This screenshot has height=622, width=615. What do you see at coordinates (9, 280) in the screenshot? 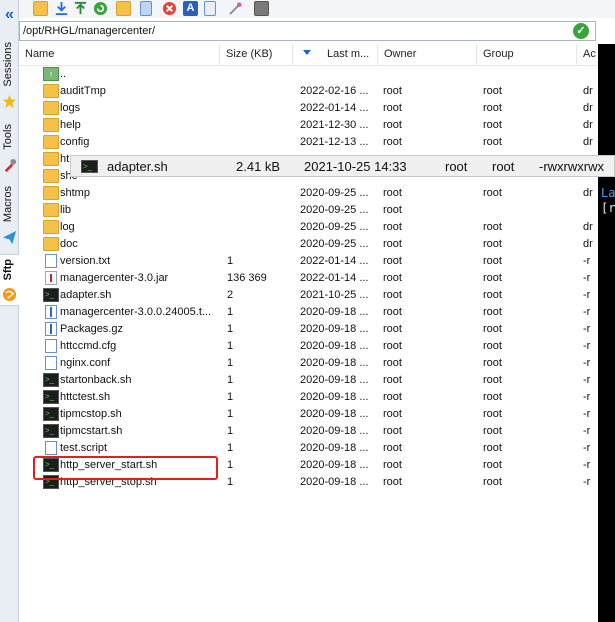
I see `tab-sftp: Sftp` at bounding box center [9, 280].